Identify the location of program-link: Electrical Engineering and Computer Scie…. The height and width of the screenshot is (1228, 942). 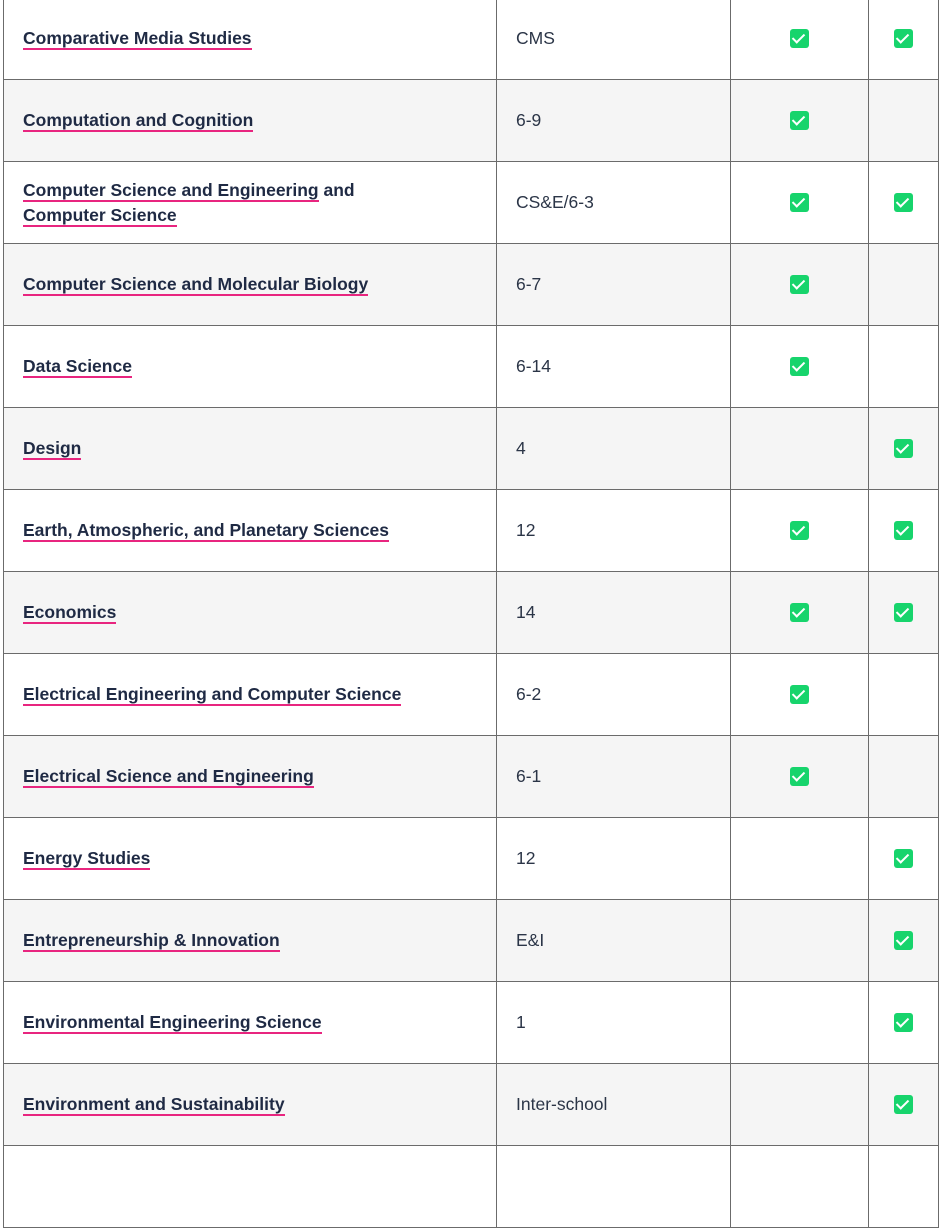
(212, 695).